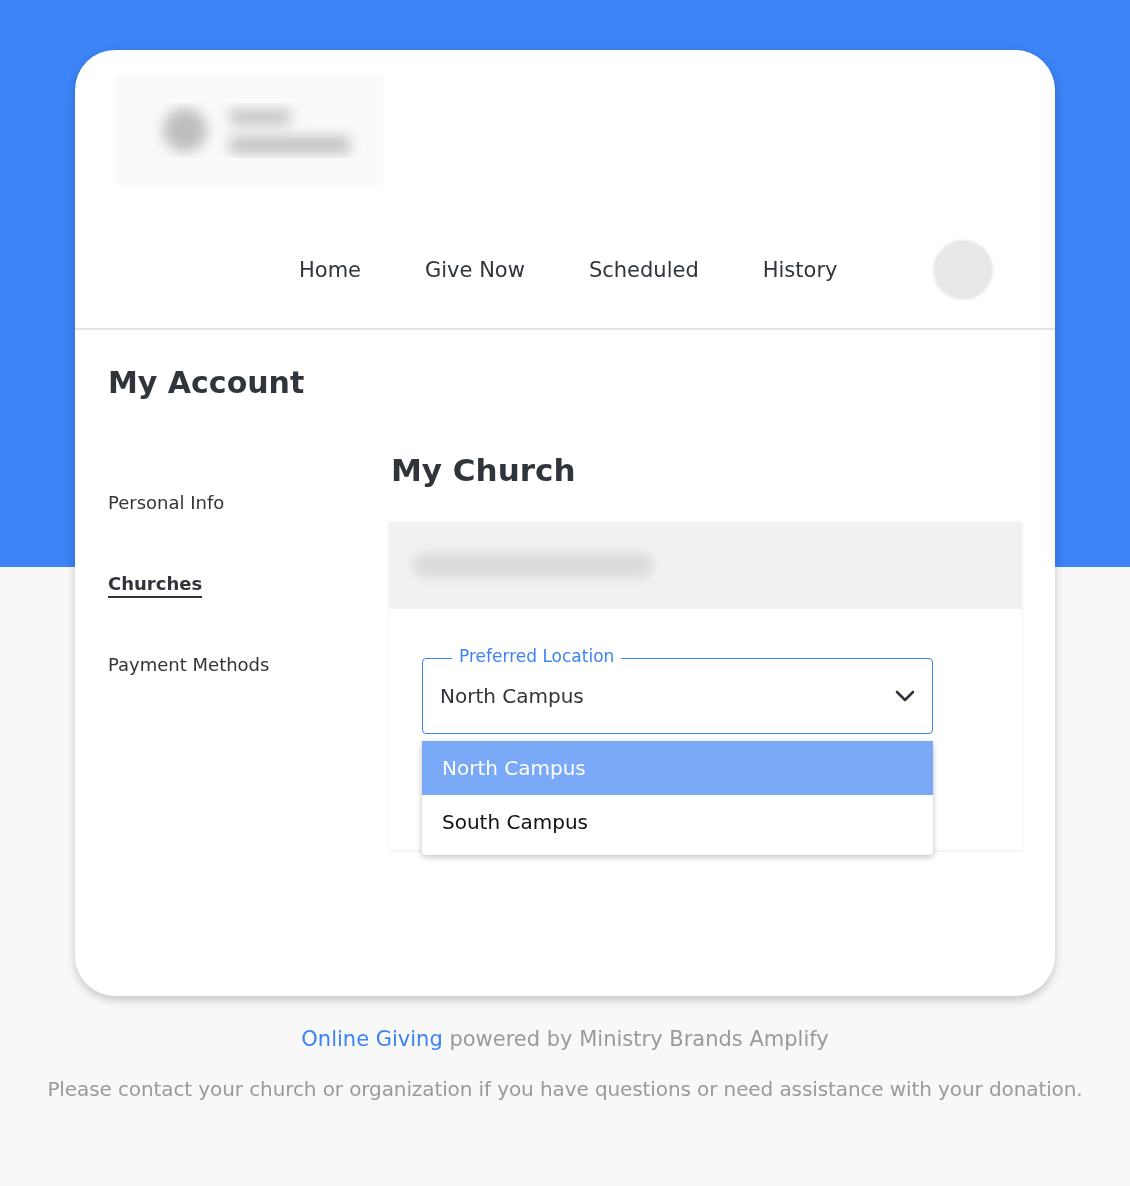  I want to click on sidebar-item: Payment Methods, so click(189, 666).